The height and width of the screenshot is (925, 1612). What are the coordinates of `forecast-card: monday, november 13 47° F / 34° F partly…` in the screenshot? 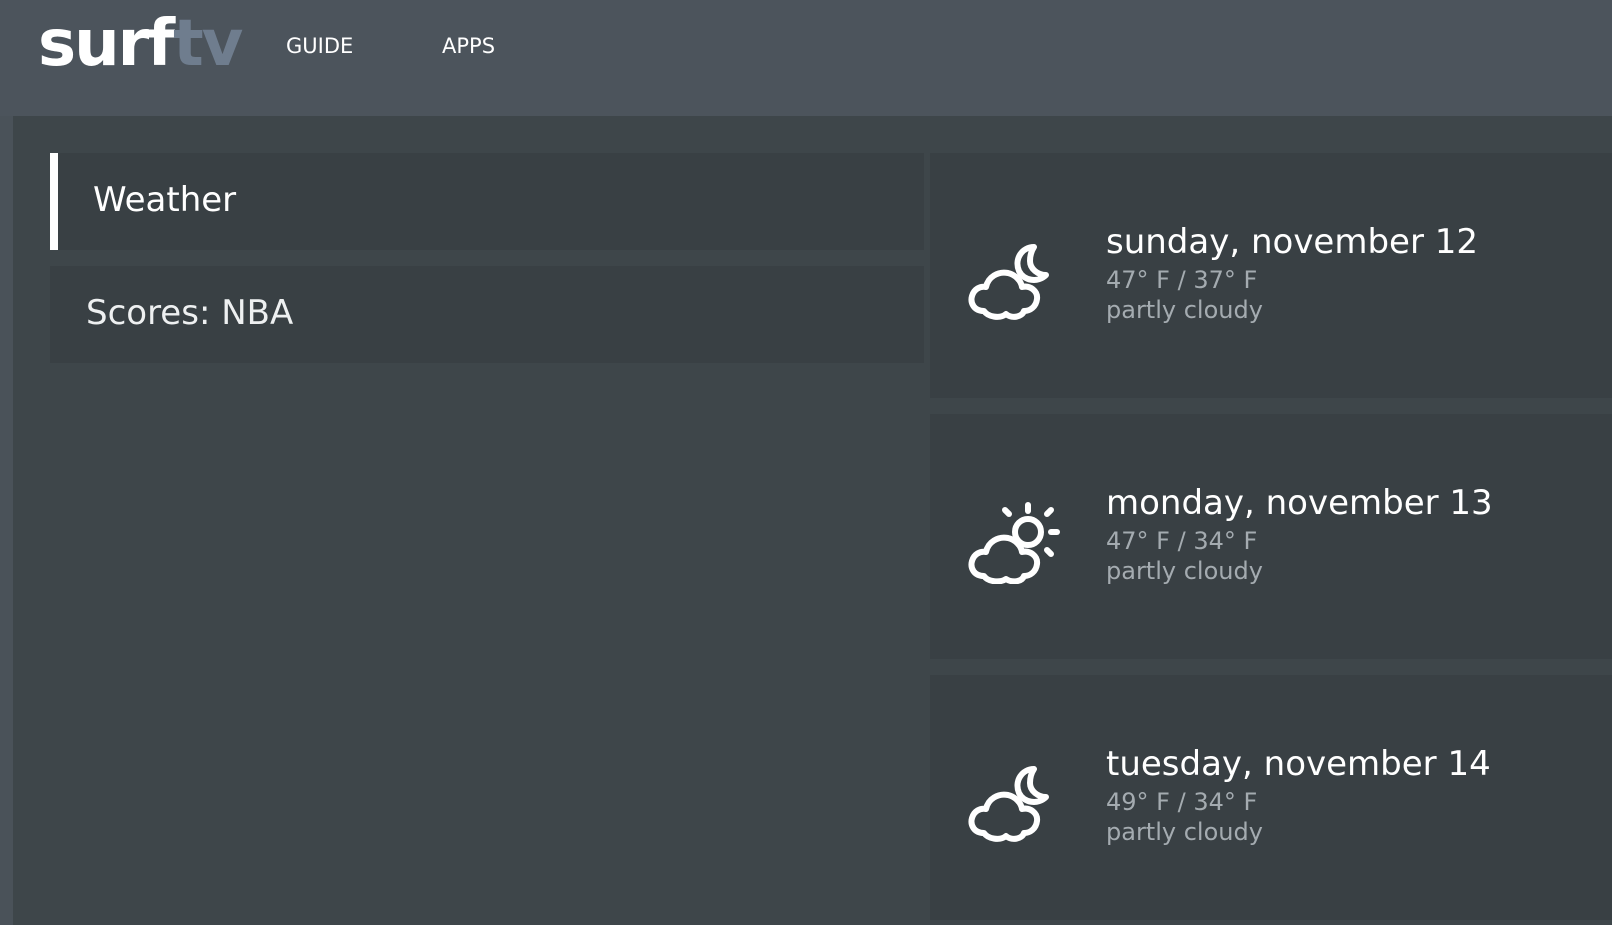 It's located at (1271, 536).